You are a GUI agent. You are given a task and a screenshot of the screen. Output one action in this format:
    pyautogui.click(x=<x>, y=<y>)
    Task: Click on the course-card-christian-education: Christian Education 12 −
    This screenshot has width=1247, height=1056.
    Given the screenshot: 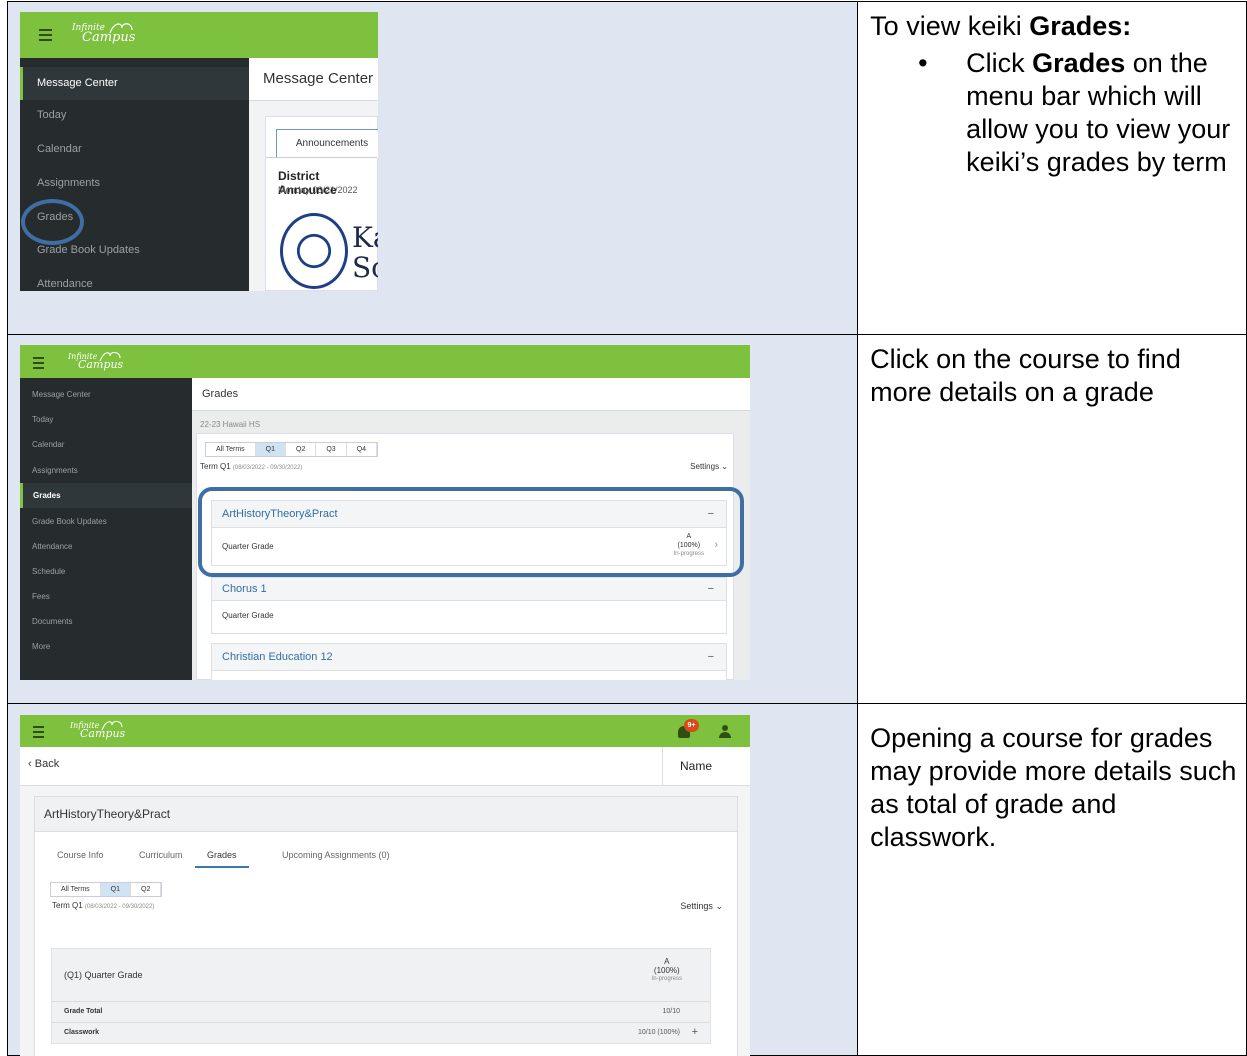 What is the action you would take?
    pyautogui.click(x=469, y=661)
    